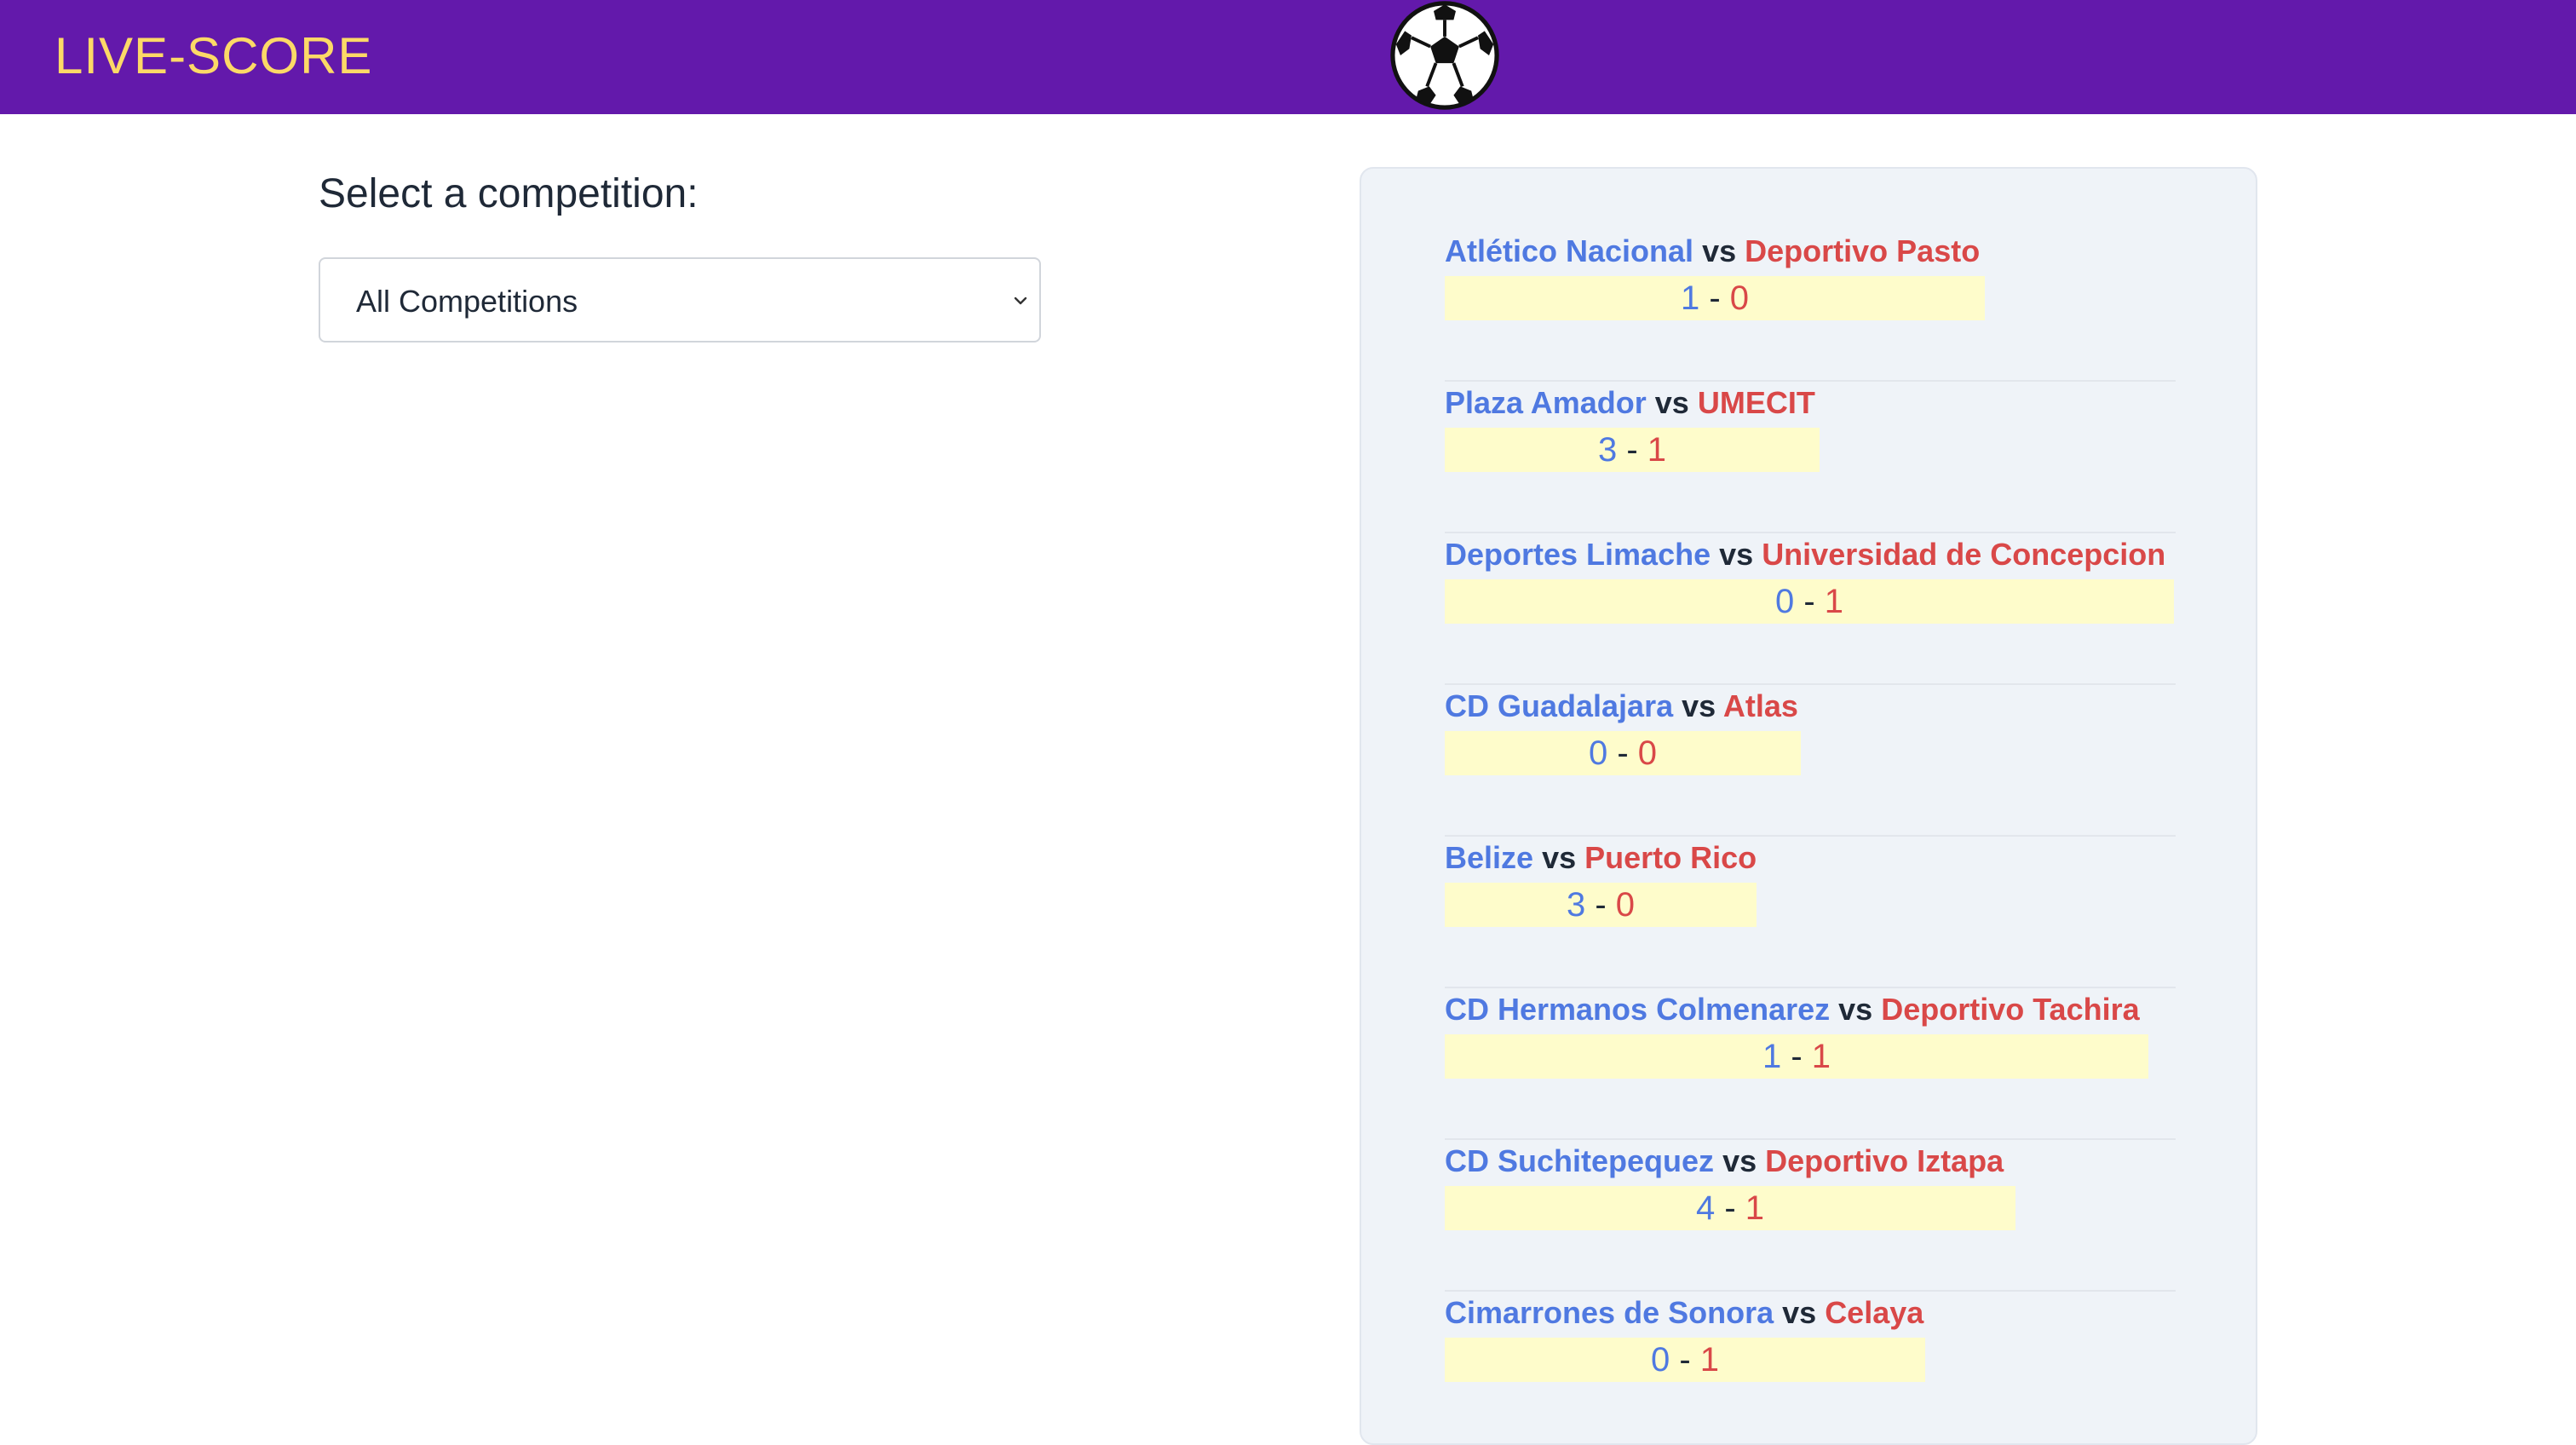  I want to click on away-team: Puerto Rico, so click(1671, 857).